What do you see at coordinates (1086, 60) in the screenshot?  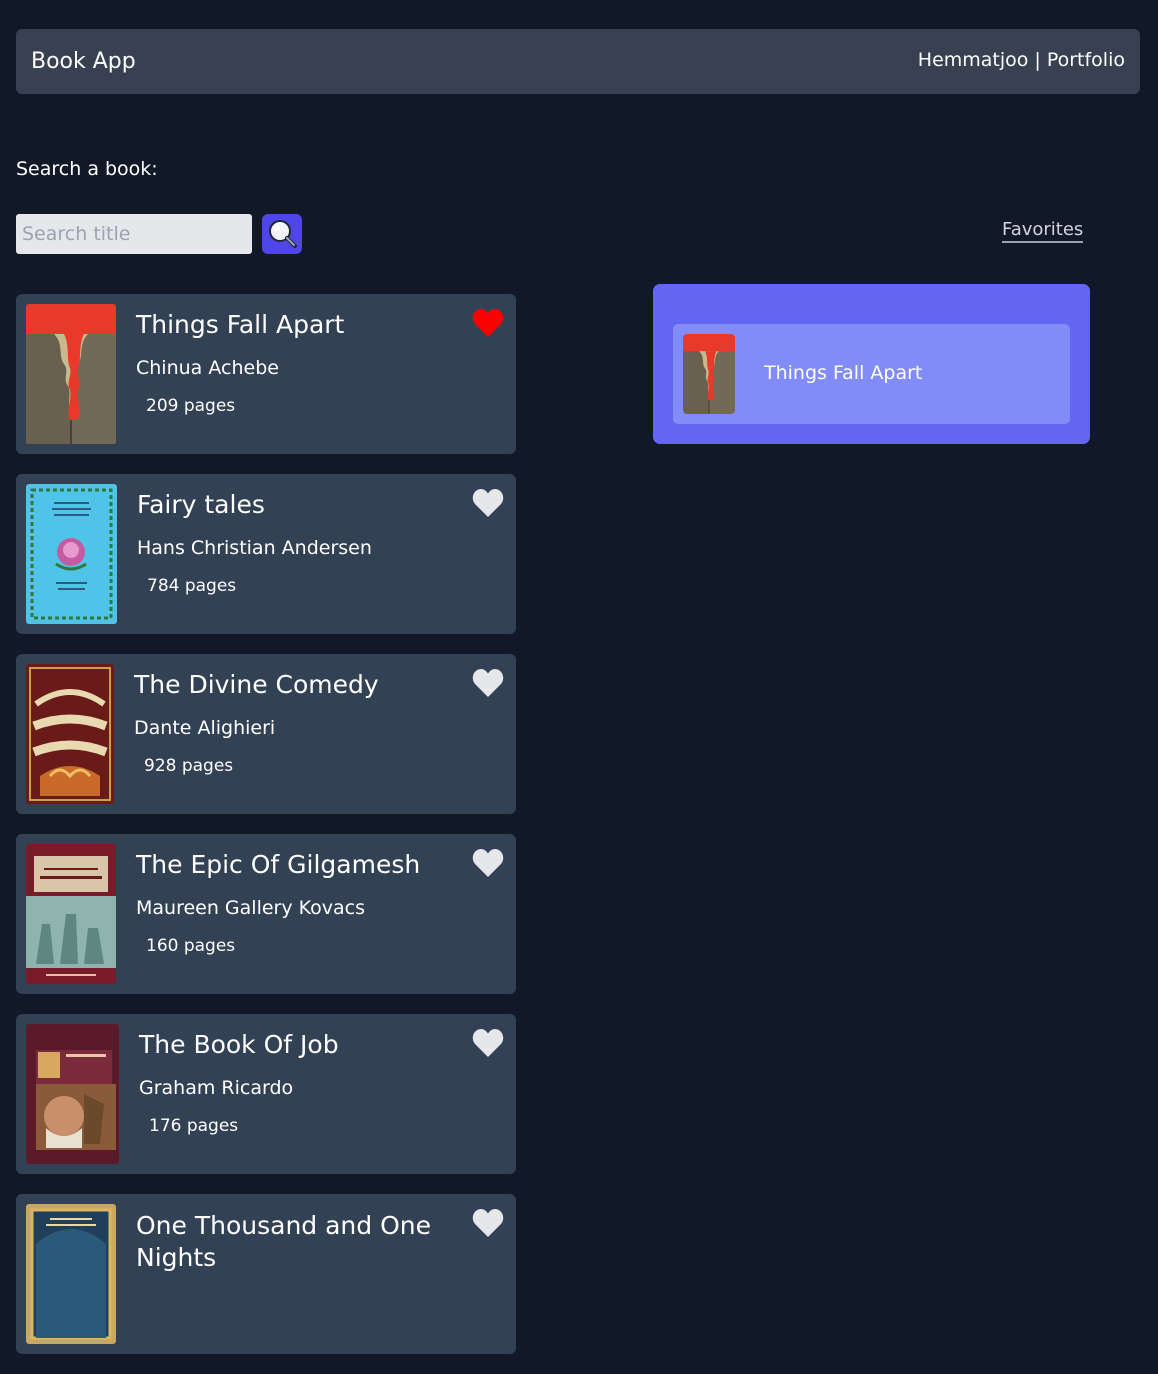 I see `portfolio-link: Portfolio` at bounding box center [1086, 60].